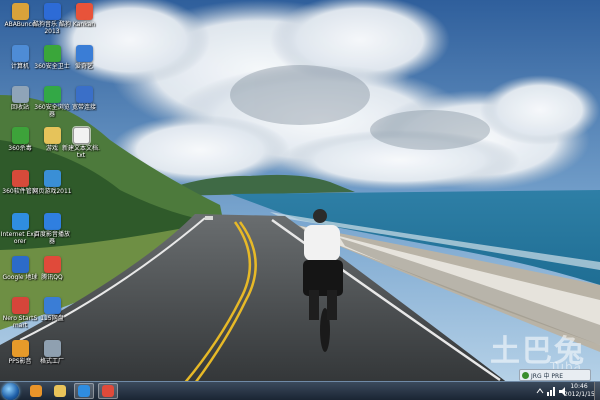  What do you see at coordinates (52, 221) in the screenshot?
I see `player-icon` at bounding box center [52, 221].